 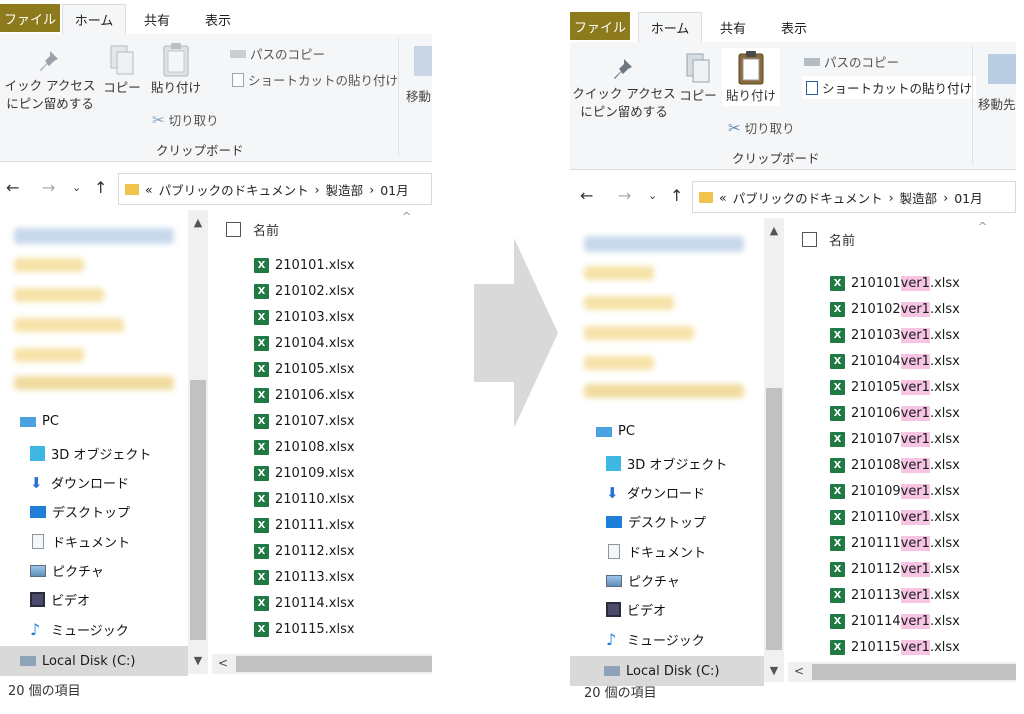 I want to click on file-row: X 210104ver1.xlsx, so click(x=895, y=361).